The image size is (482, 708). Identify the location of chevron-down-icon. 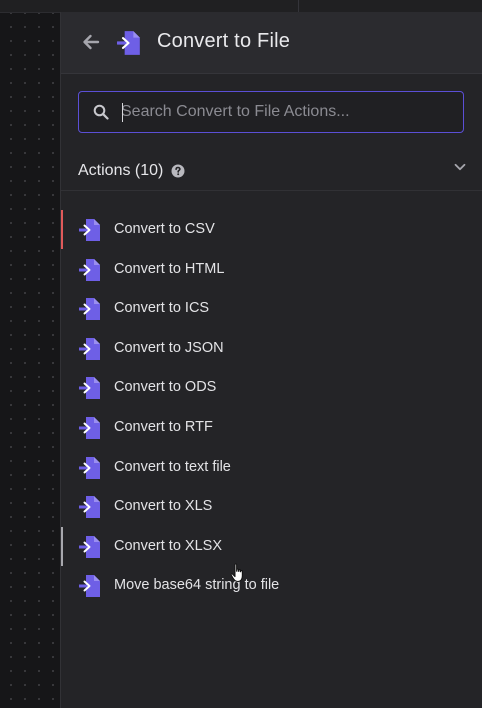
(460, 167).